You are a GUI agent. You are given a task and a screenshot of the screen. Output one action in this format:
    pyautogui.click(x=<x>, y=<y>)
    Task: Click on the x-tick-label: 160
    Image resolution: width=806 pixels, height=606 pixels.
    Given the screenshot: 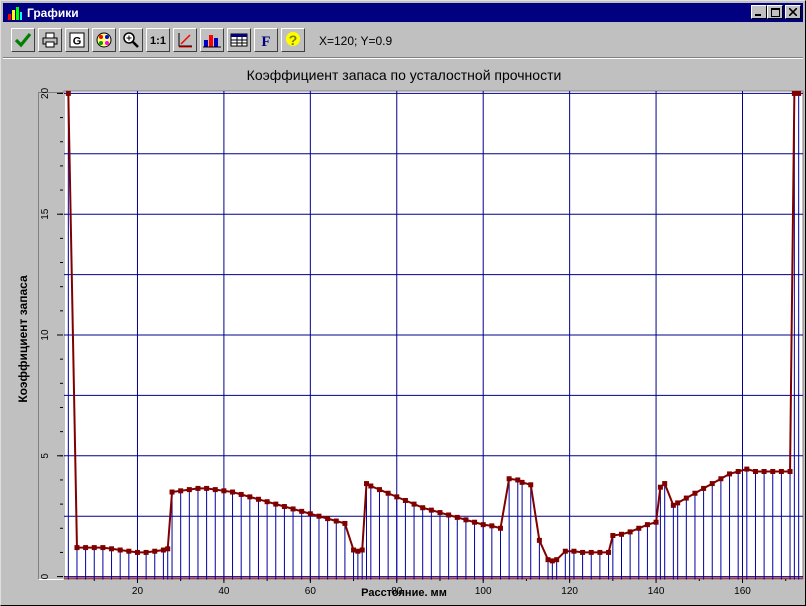 What is the action you would take?
    pyautogui.click(x=742, y=591)
    